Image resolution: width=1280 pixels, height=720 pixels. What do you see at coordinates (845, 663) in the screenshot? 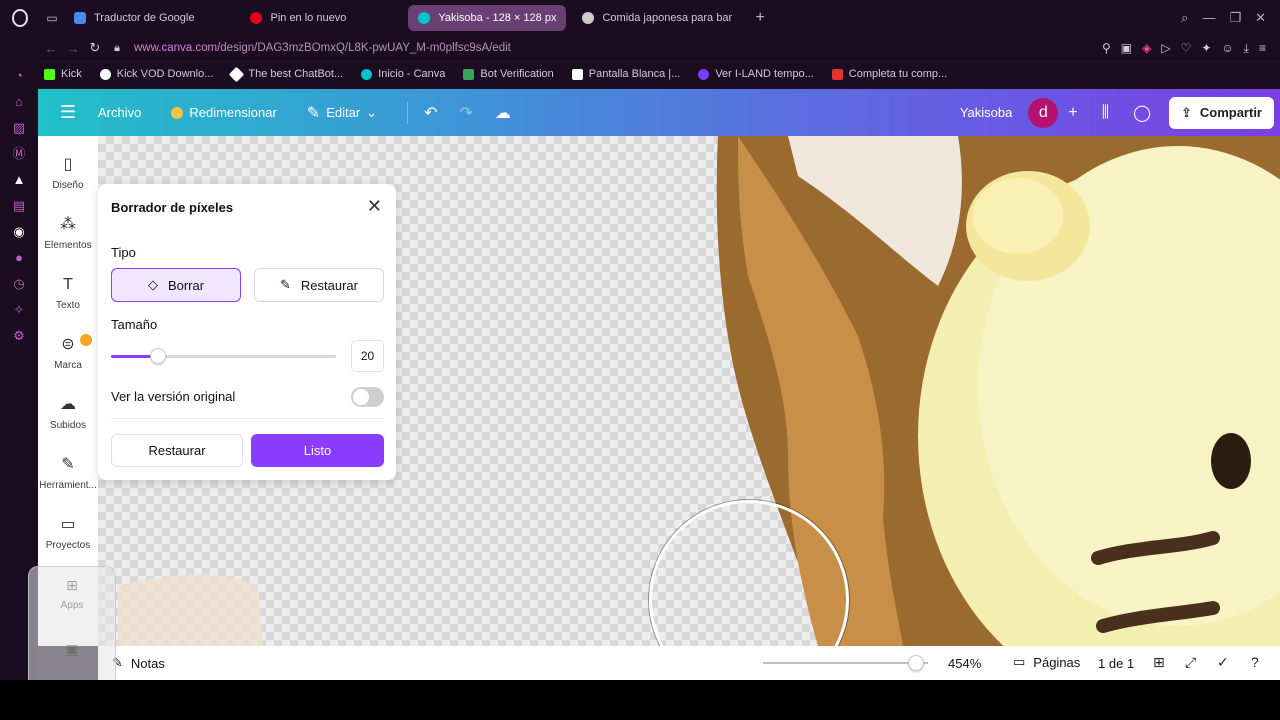
I see `zoom-slider` at bounding box center [845, 663].